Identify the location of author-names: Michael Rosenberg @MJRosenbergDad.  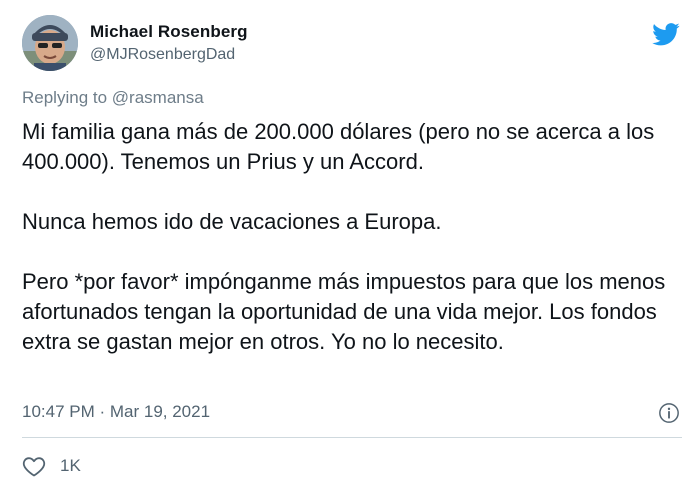
(169, 44).